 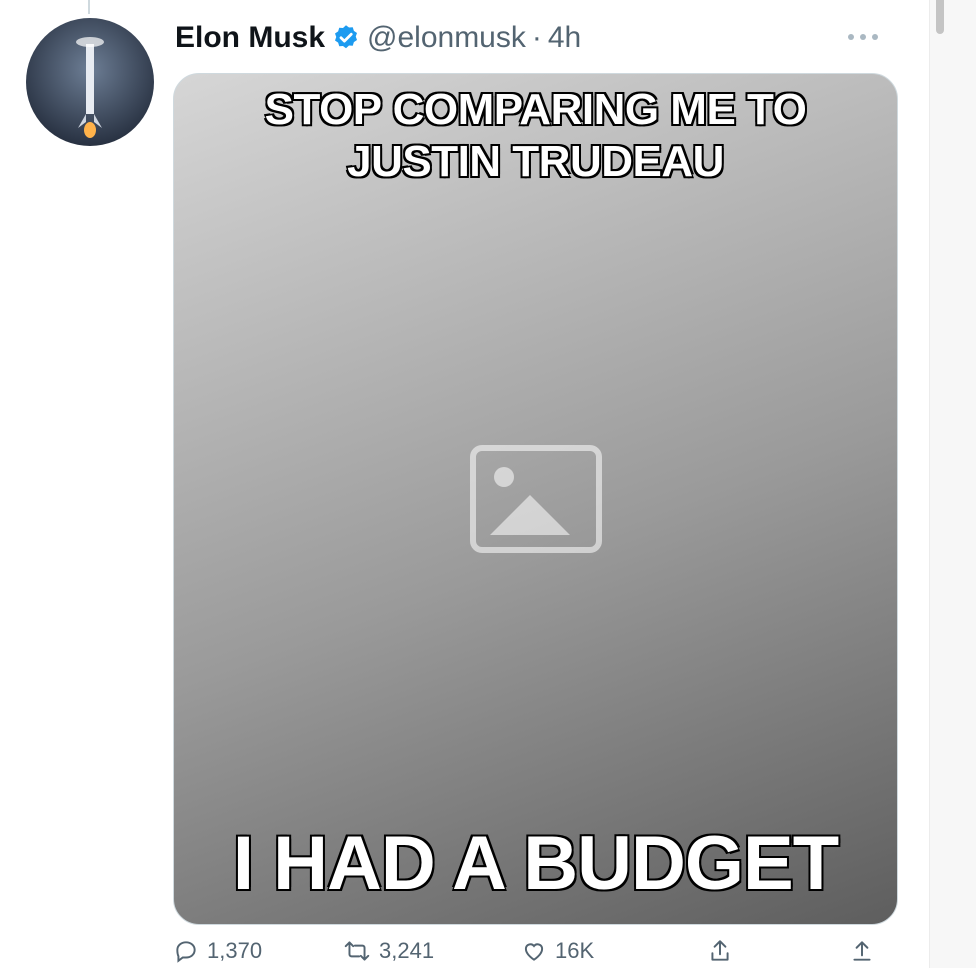 I want to click on rocket-avatar-icon, so click(x=90, y=82).